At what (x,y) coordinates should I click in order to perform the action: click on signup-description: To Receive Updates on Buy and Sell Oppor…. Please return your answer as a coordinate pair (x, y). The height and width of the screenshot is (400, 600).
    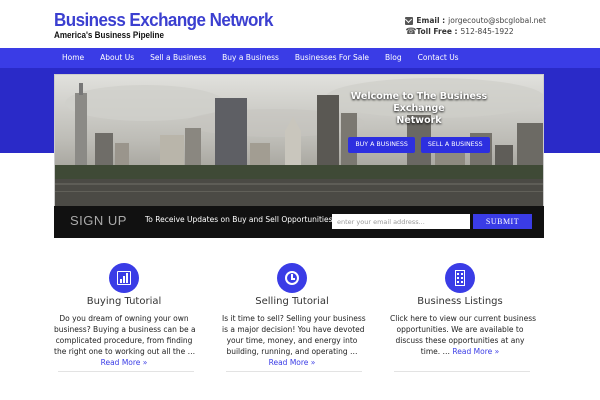
    Looking at the image, I should click on (239, 219).